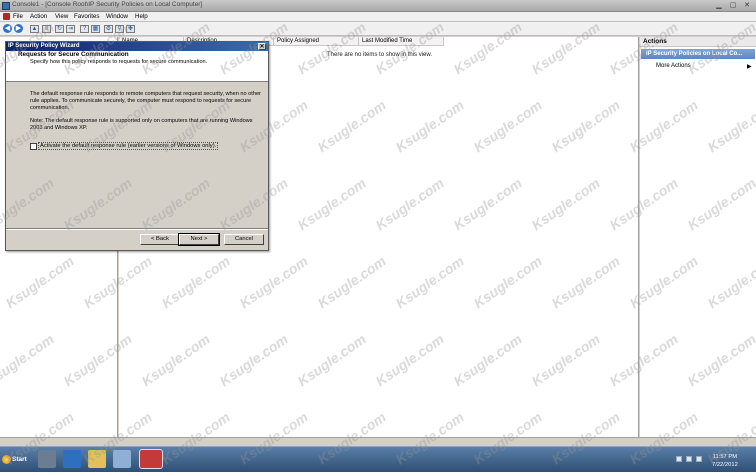 This screenshot has height=472, width=756. I want to click on empty-list-message: There are no items to show in this view., so click(380, 55).